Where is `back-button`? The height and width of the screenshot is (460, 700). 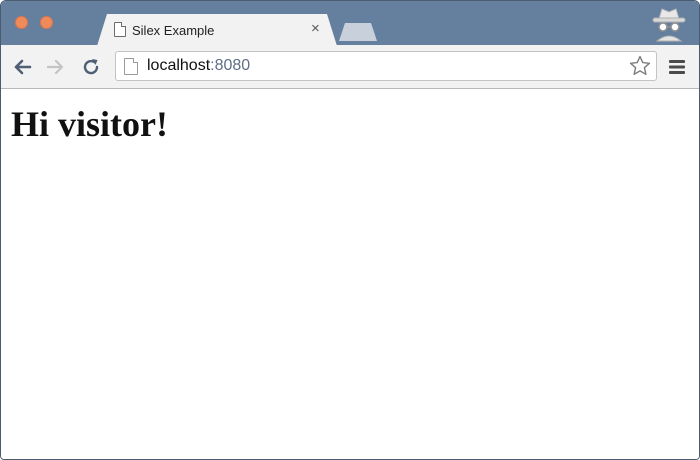
back-button is located at coordinates (22, 67).